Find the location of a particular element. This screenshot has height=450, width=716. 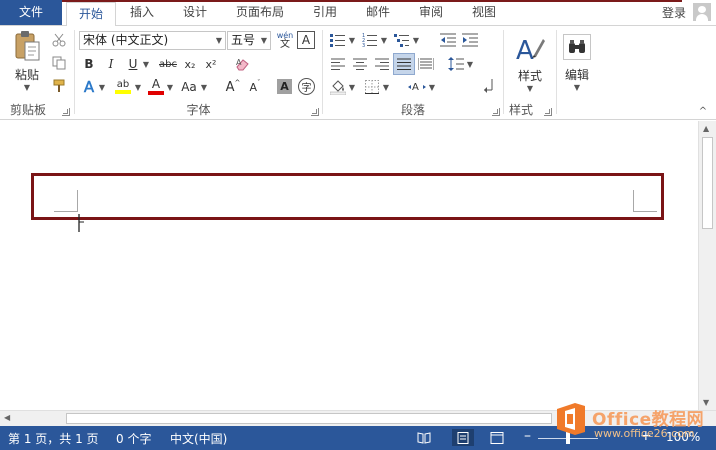

subscript-button: x₂ is located at coordinates (190, 64).